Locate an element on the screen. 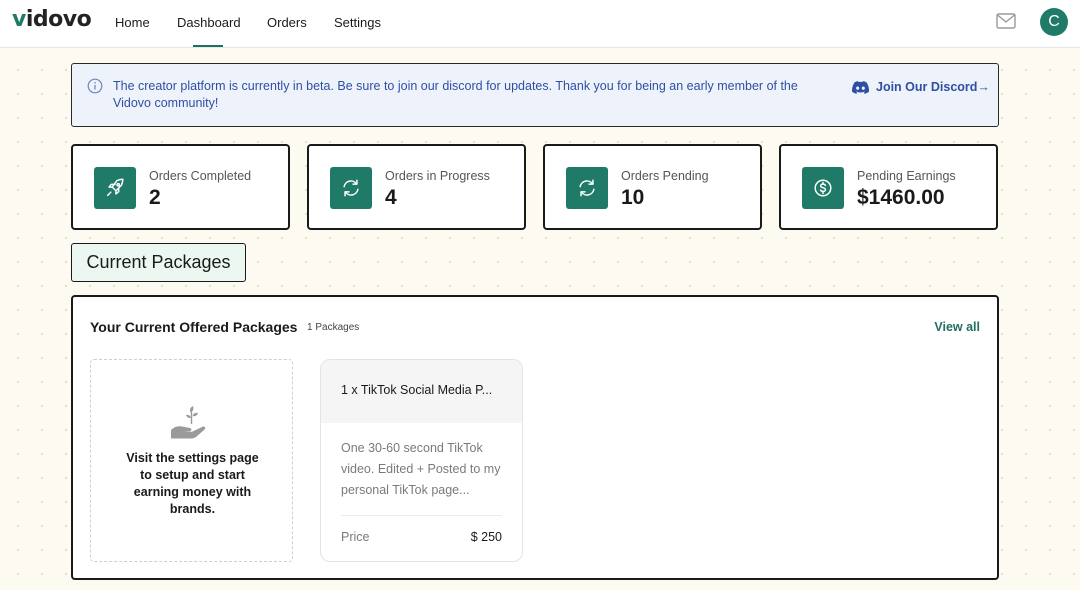 The image size is (1080, 590). user-avatar: C is located at coordinates (1054, 22).